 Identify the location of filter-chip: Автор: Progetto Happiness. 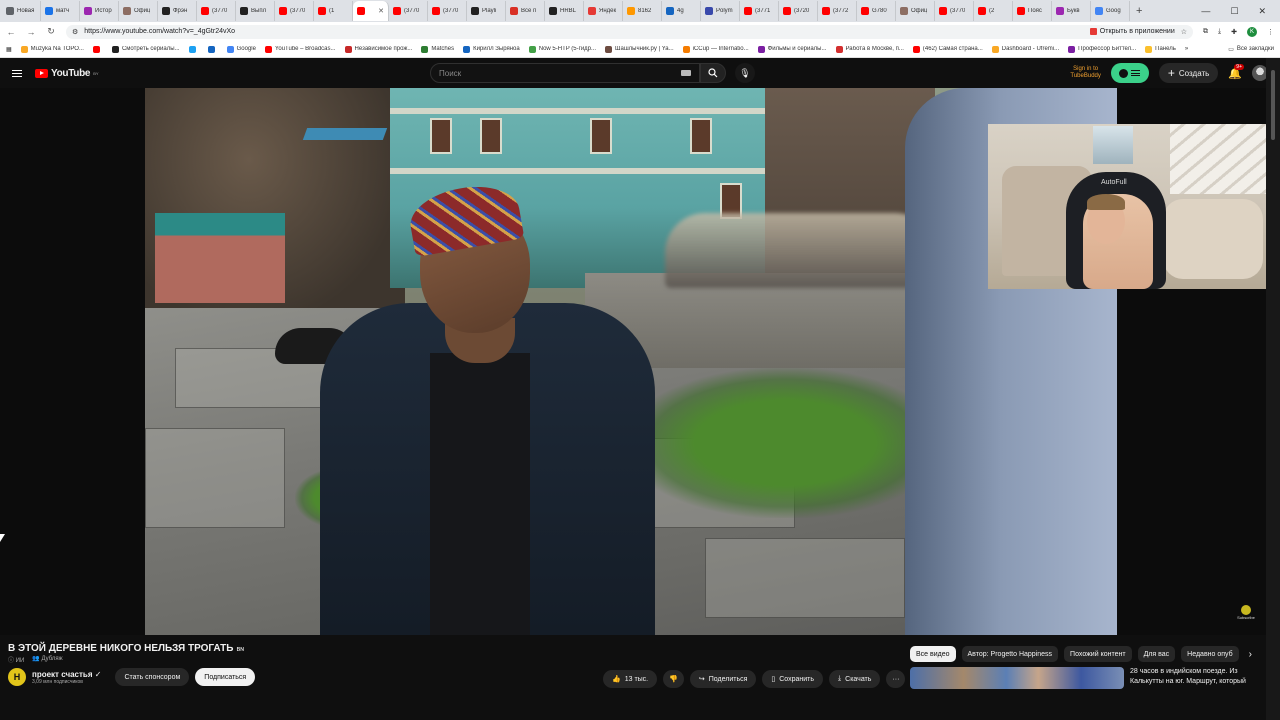
(1010, 654).